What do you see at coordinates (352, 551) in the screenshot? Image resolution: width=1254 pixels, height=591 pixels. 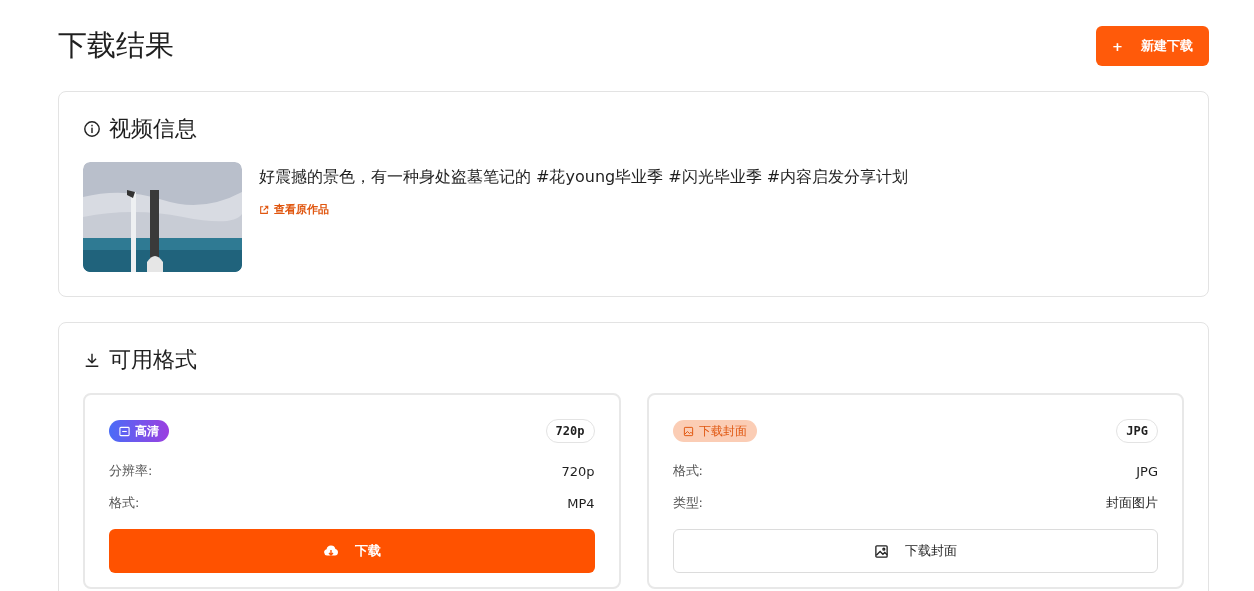 I see `download-button: 下载` at bounding box center [352, 551].